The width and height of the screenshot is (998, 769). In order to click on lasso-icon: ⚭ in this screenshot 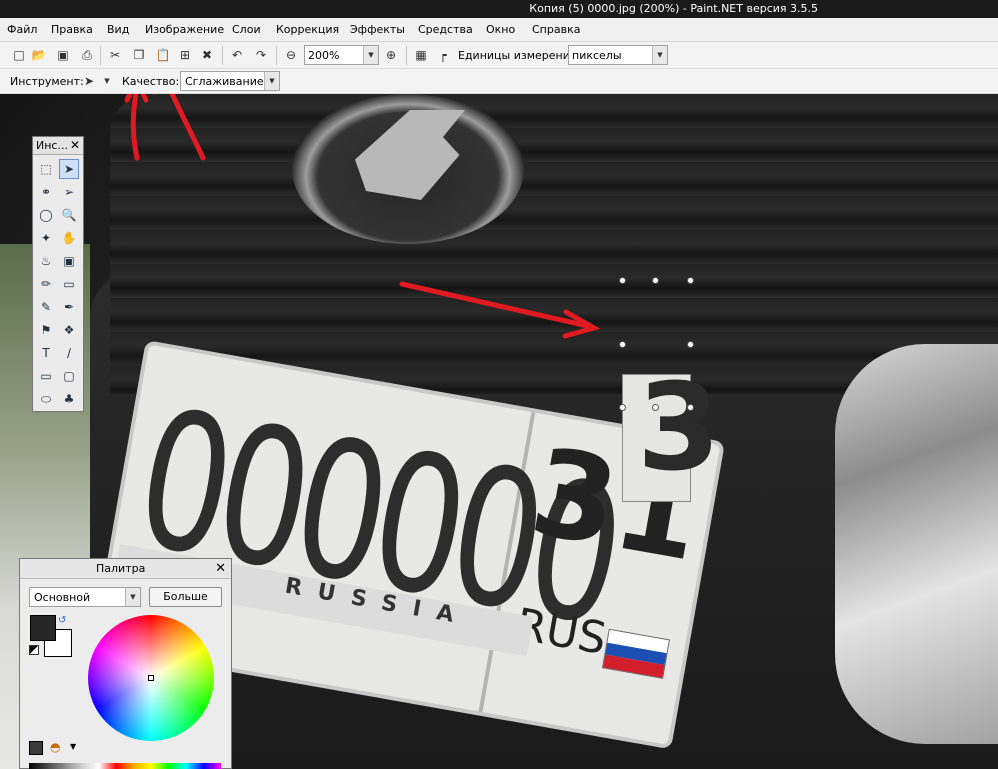, I will do `click(46, 192)`.